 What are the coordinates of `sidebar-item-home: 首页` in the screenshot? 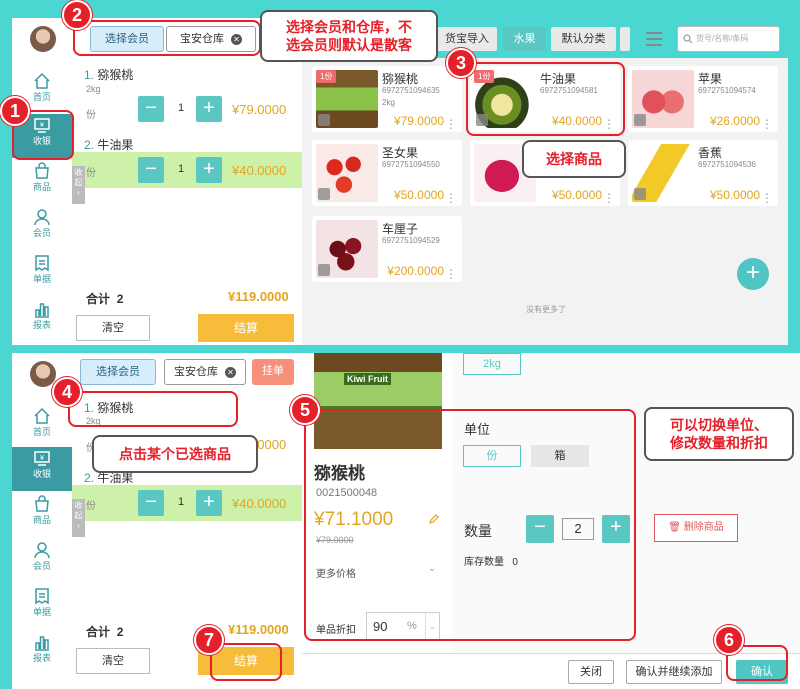 It's located at (42, 427).